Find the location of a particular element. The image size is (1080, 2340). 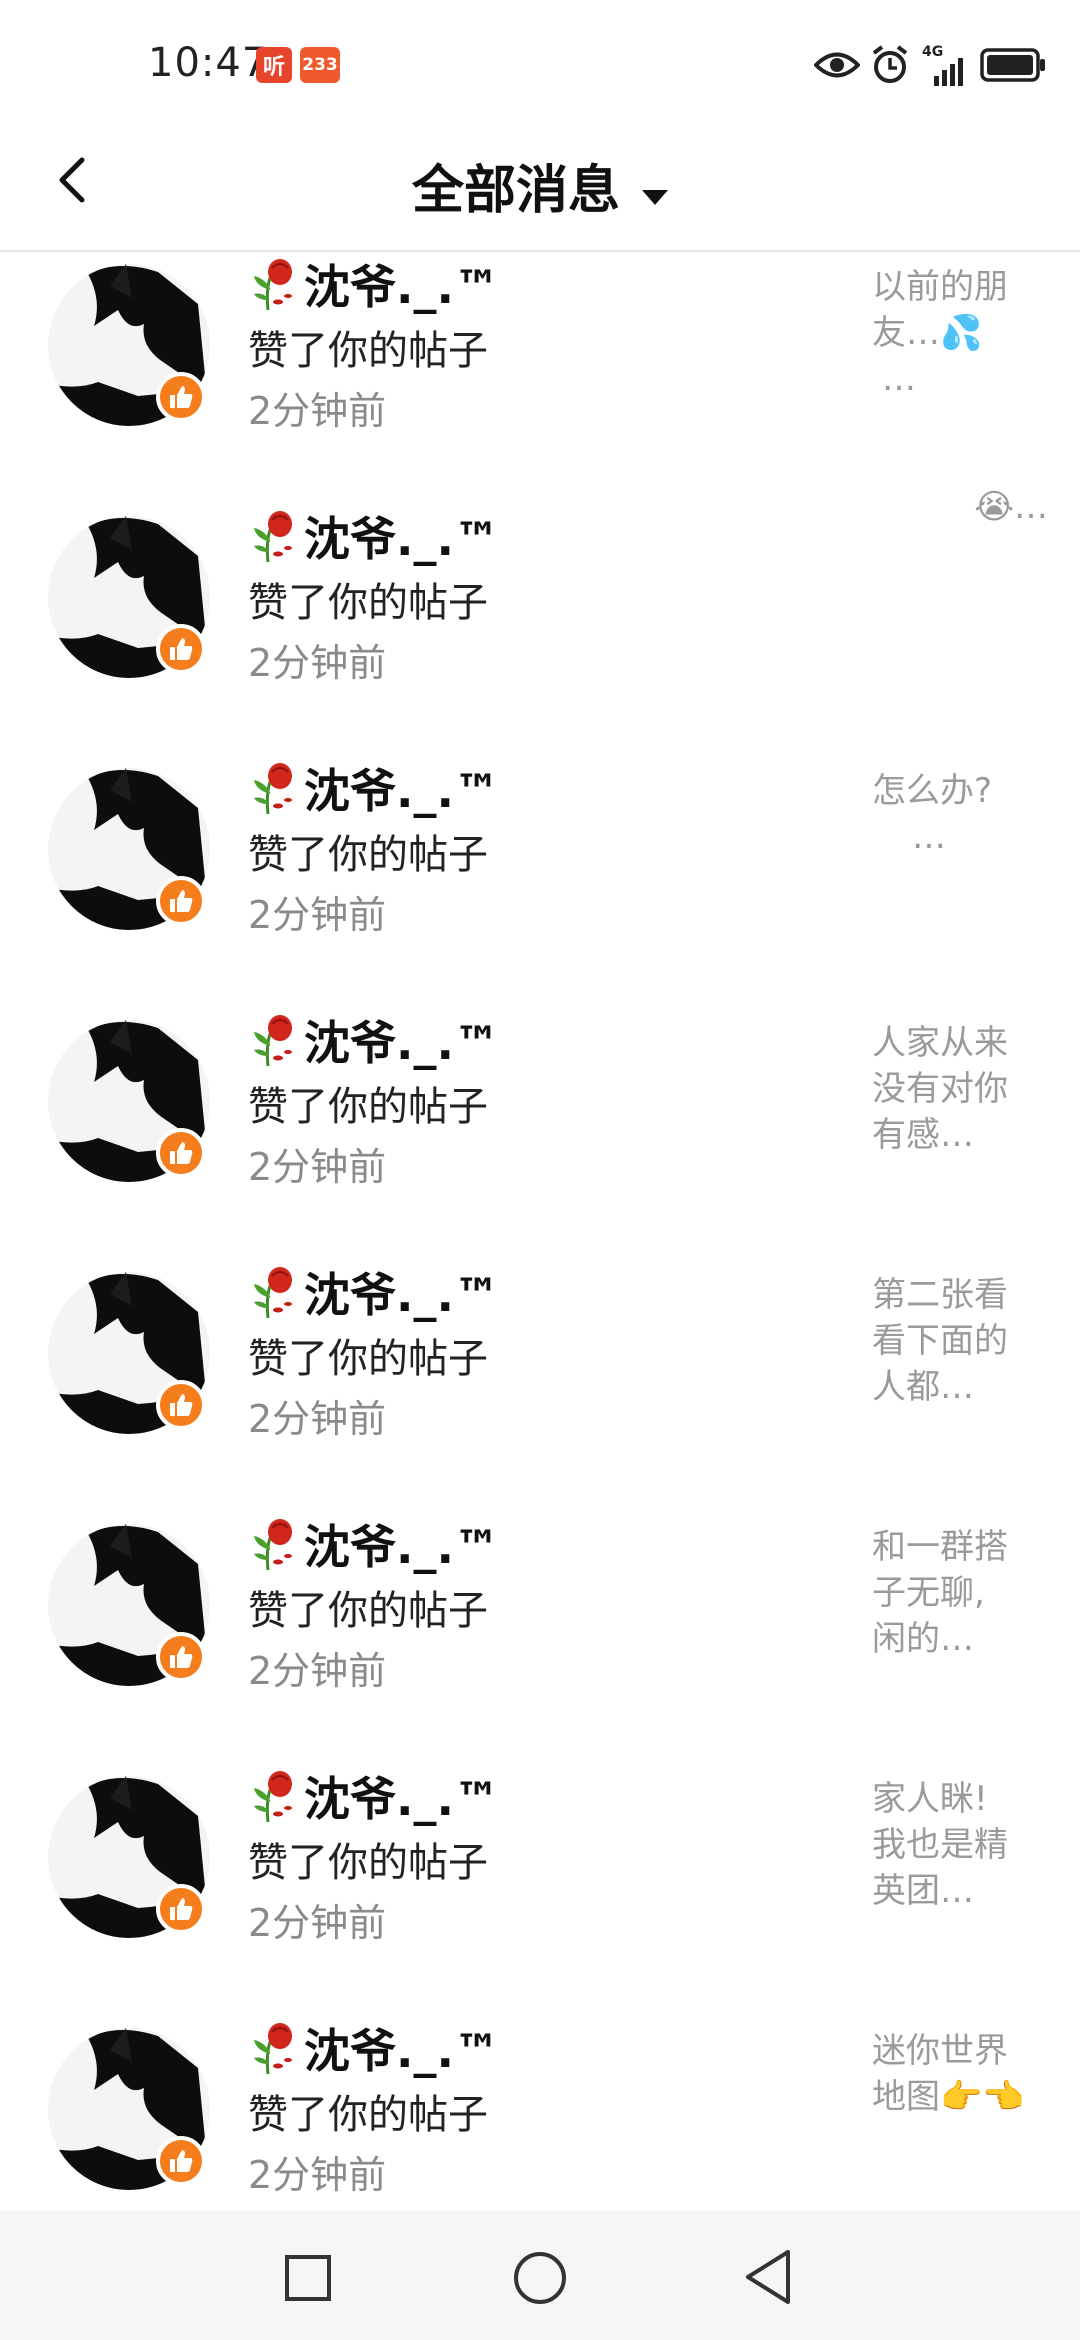

preview-line: 子无聊, is located at coordinates (928, 1593).